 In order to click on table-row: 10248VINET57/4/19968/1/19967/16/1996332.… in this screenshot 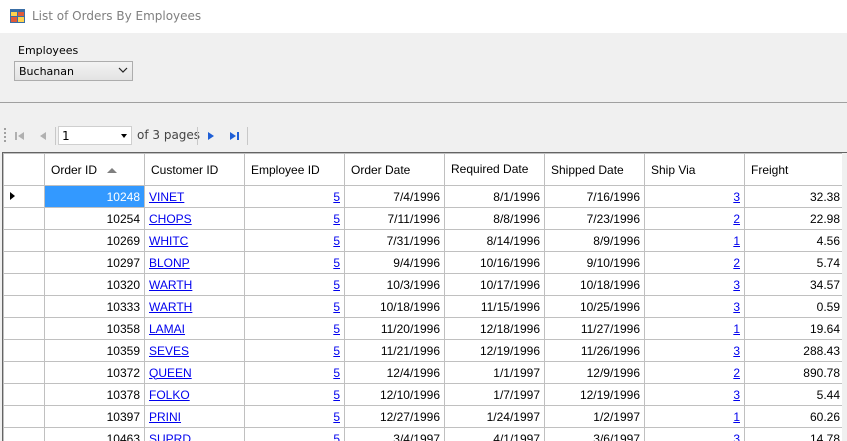, I will do `click(424, 197)`.